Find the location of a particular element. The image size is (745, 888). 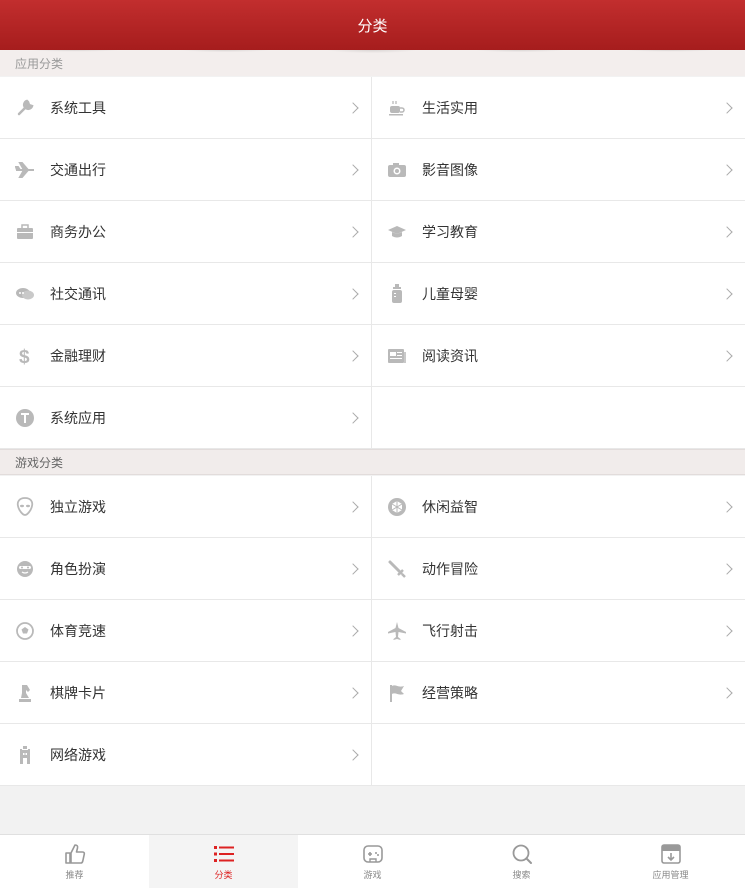

category-label: 阅读资讯 is located at coordinates (450, 355).